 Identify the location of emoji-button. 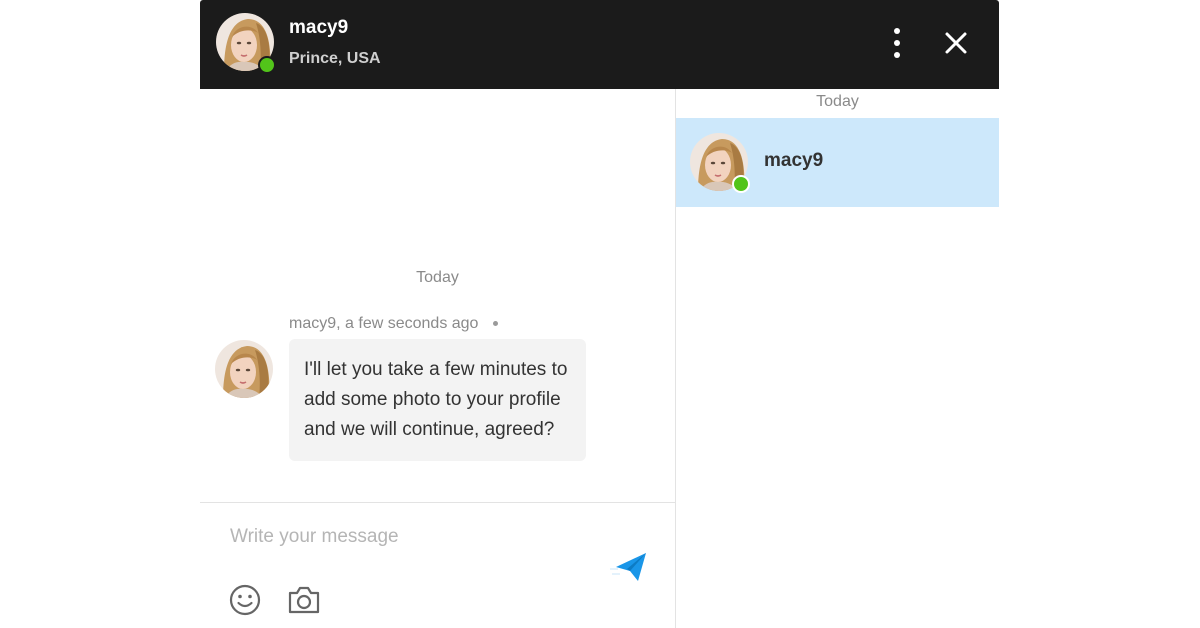
(245, 600).